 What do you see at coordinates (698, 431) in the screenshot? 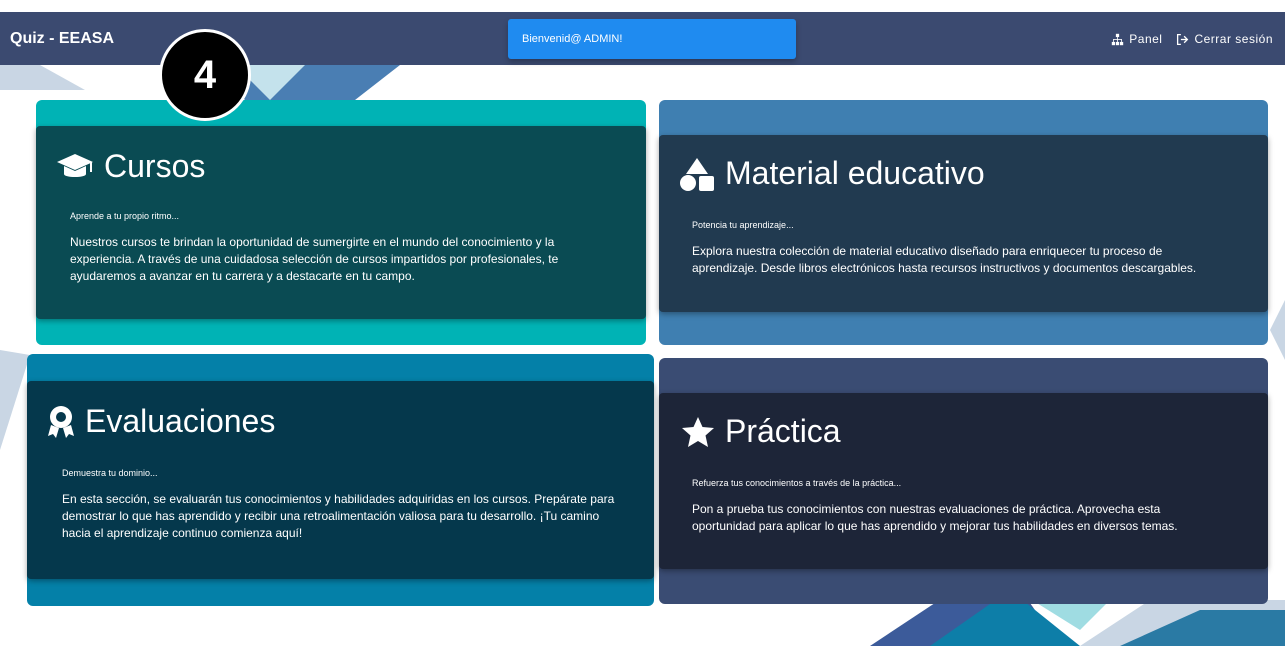
I see `star-icon` at bounding box center [698, 431].